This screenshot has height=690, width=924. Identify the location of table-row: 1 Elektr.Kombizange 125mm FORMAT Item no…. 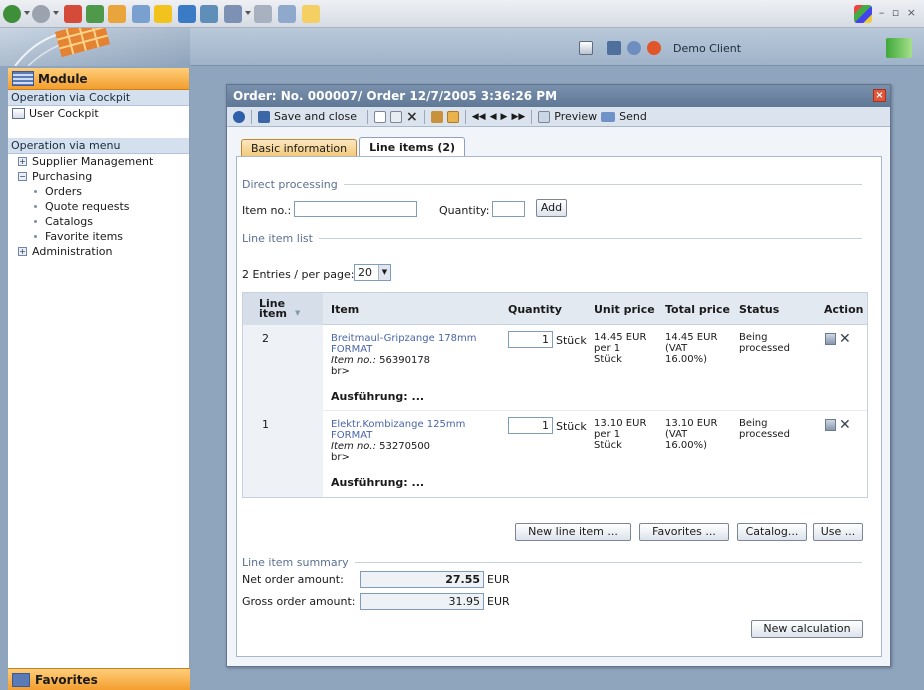
(555, 454).